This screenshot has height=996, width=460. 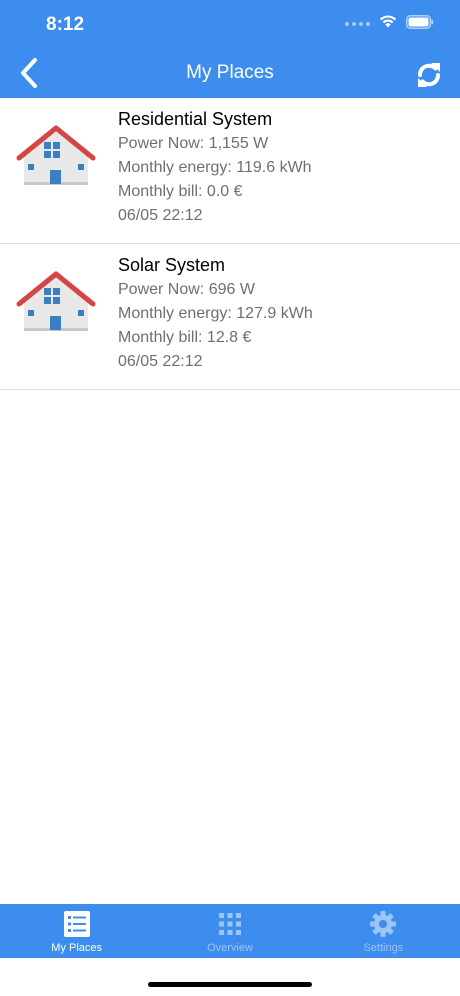 I want to click on grid-icon, so click(x=229, y=924).